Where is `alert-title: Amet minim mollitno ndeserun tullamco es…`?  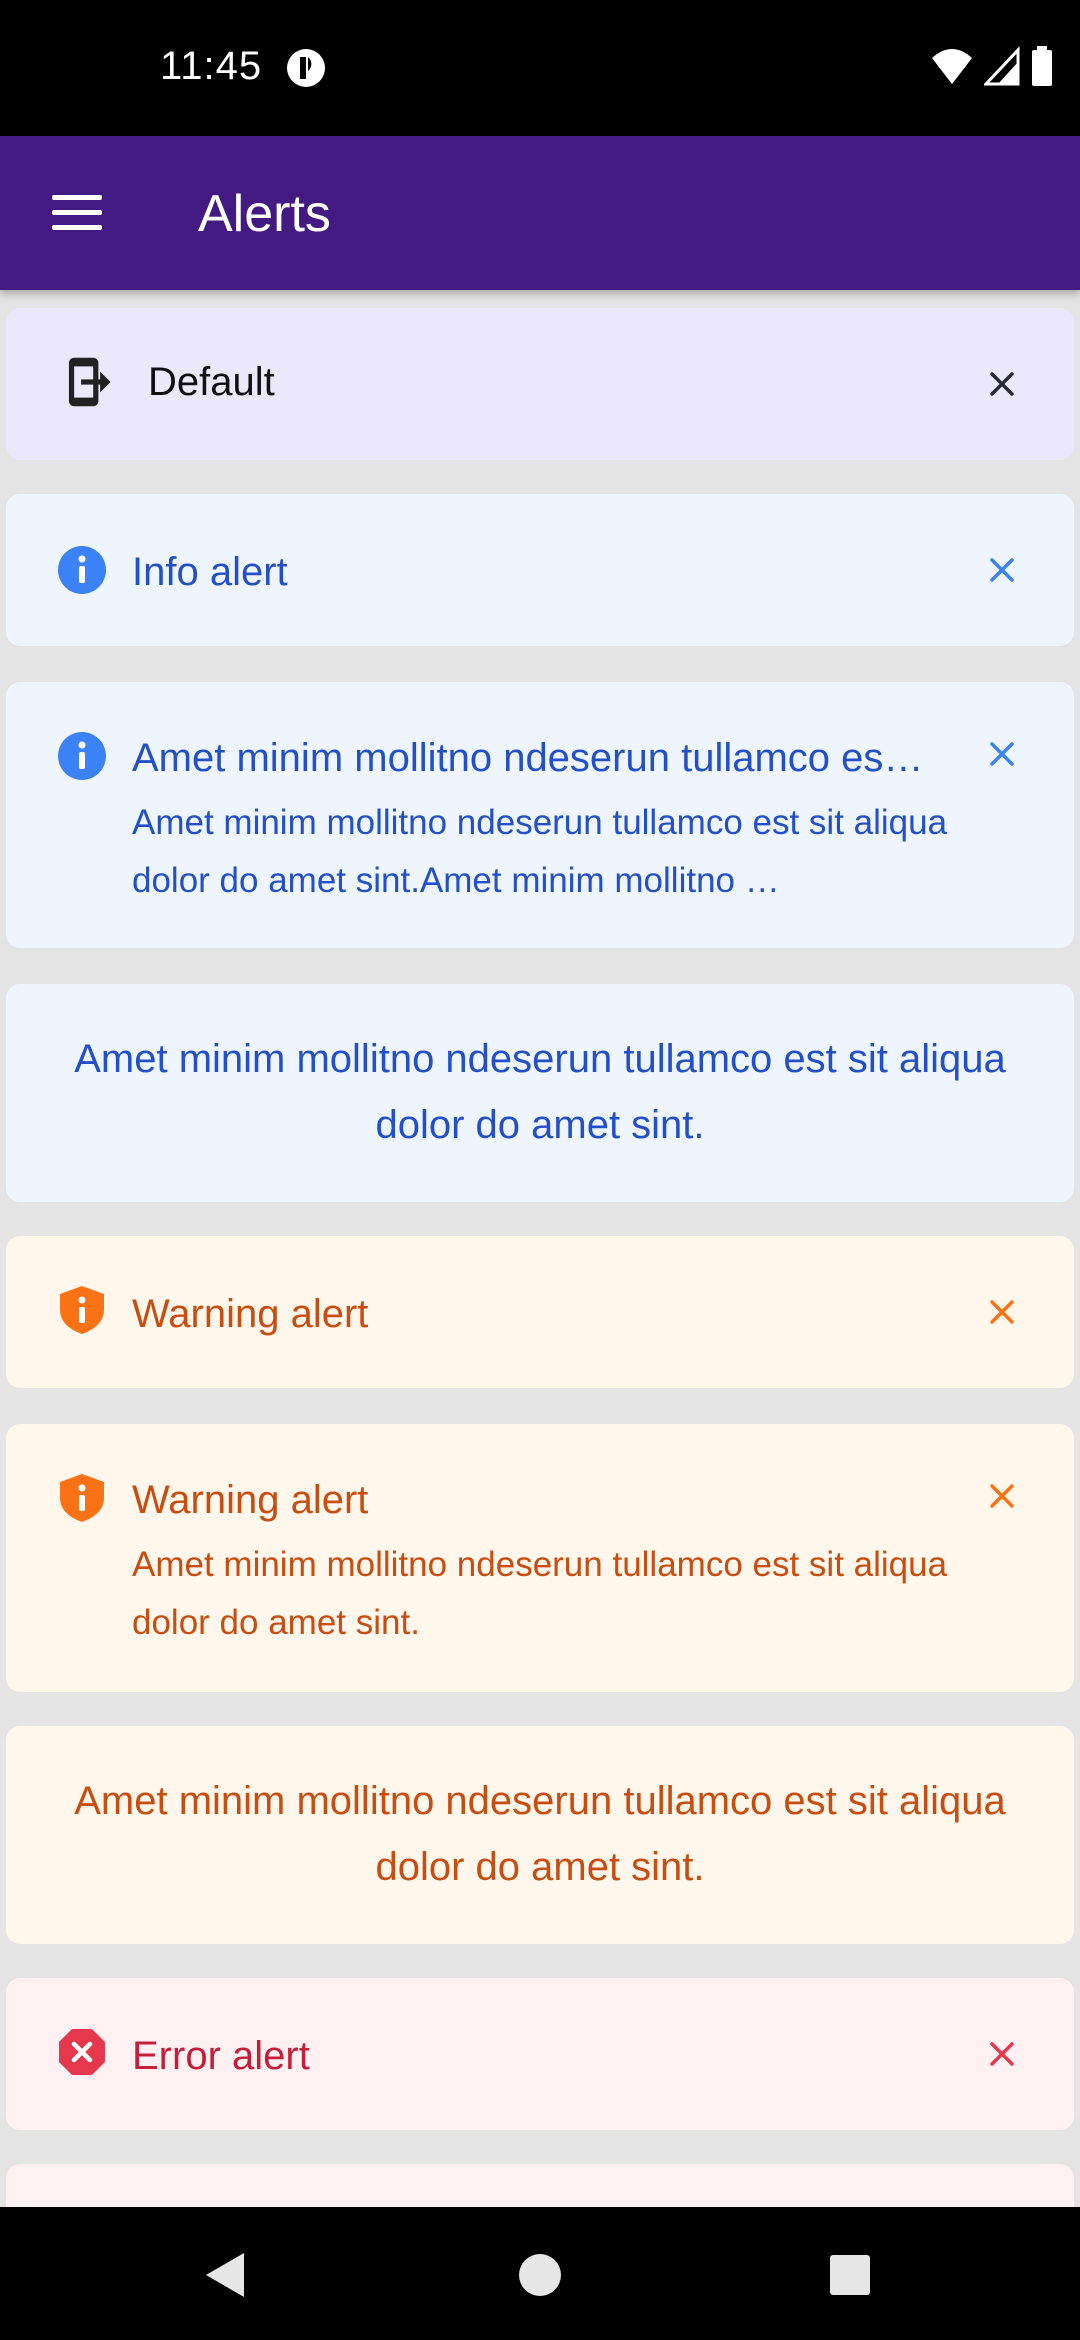 alert-title: Amet minim mollitno ndeserun tullamco es… is located at coordinates (528, 758).